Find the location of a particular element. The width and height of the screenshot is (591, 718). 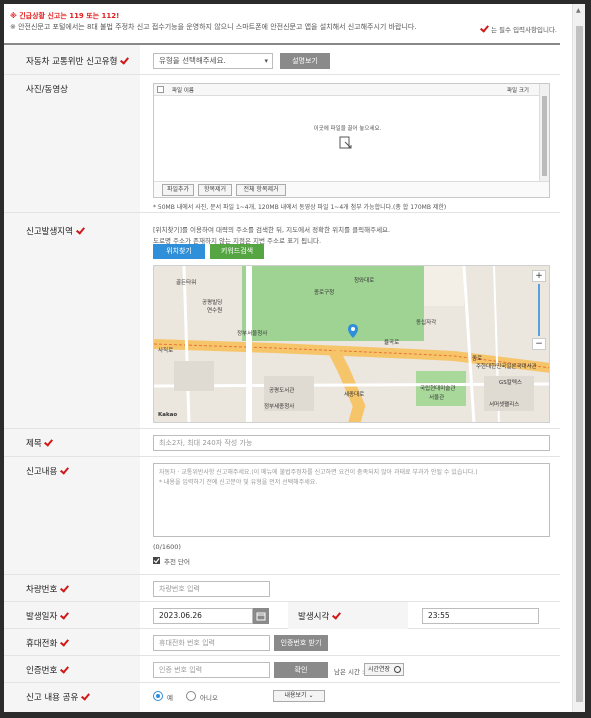

phone-row: 휴대전화 휴대전화 번호 입력 인증번호 받기 is located at coordinates (282, 642).